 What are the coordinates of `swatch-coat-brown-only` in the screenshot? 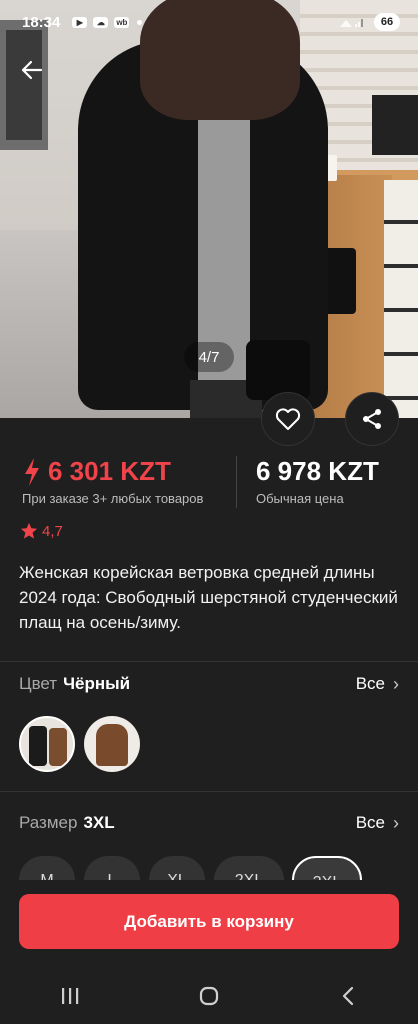 It's located at (112, 745).